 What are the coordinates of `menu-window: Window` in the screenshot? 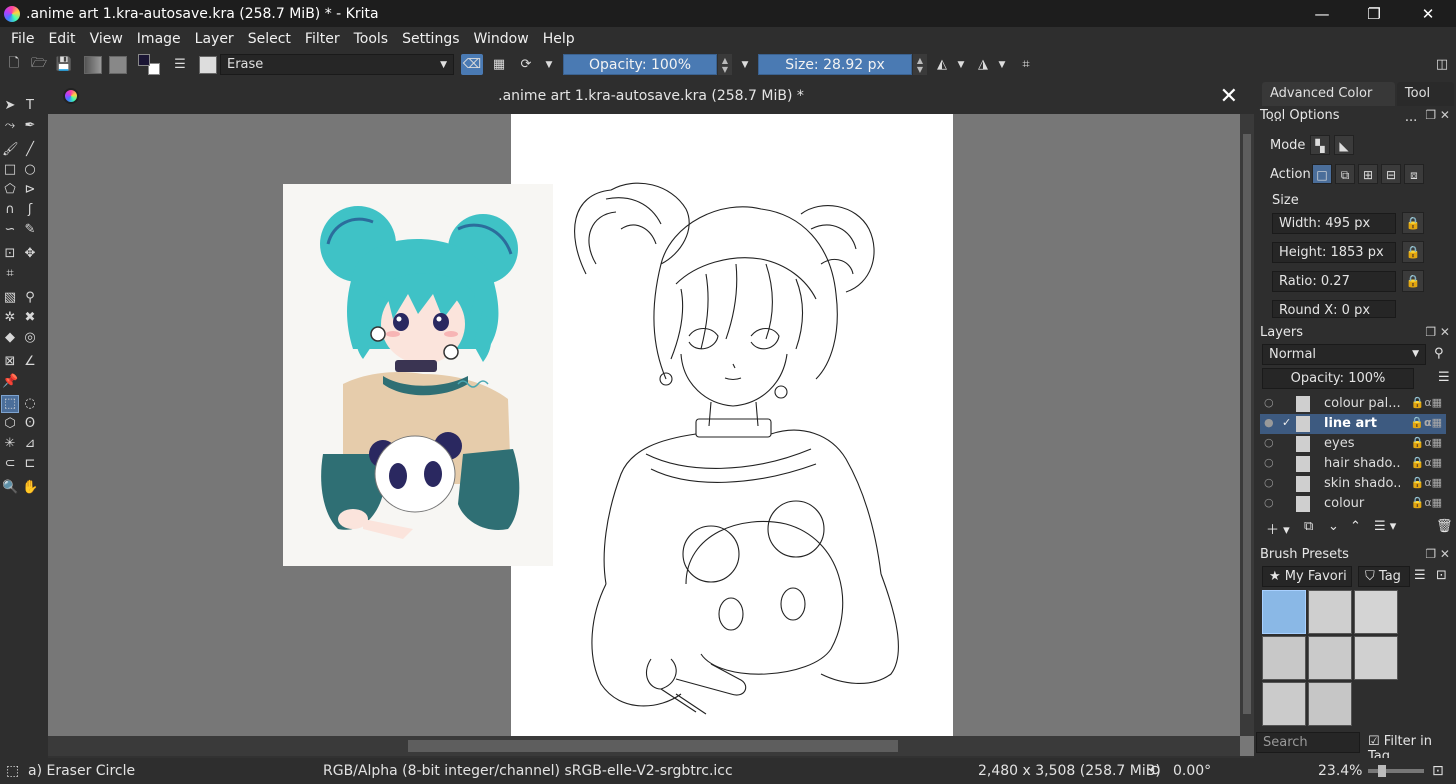 It's located at (501, 39).